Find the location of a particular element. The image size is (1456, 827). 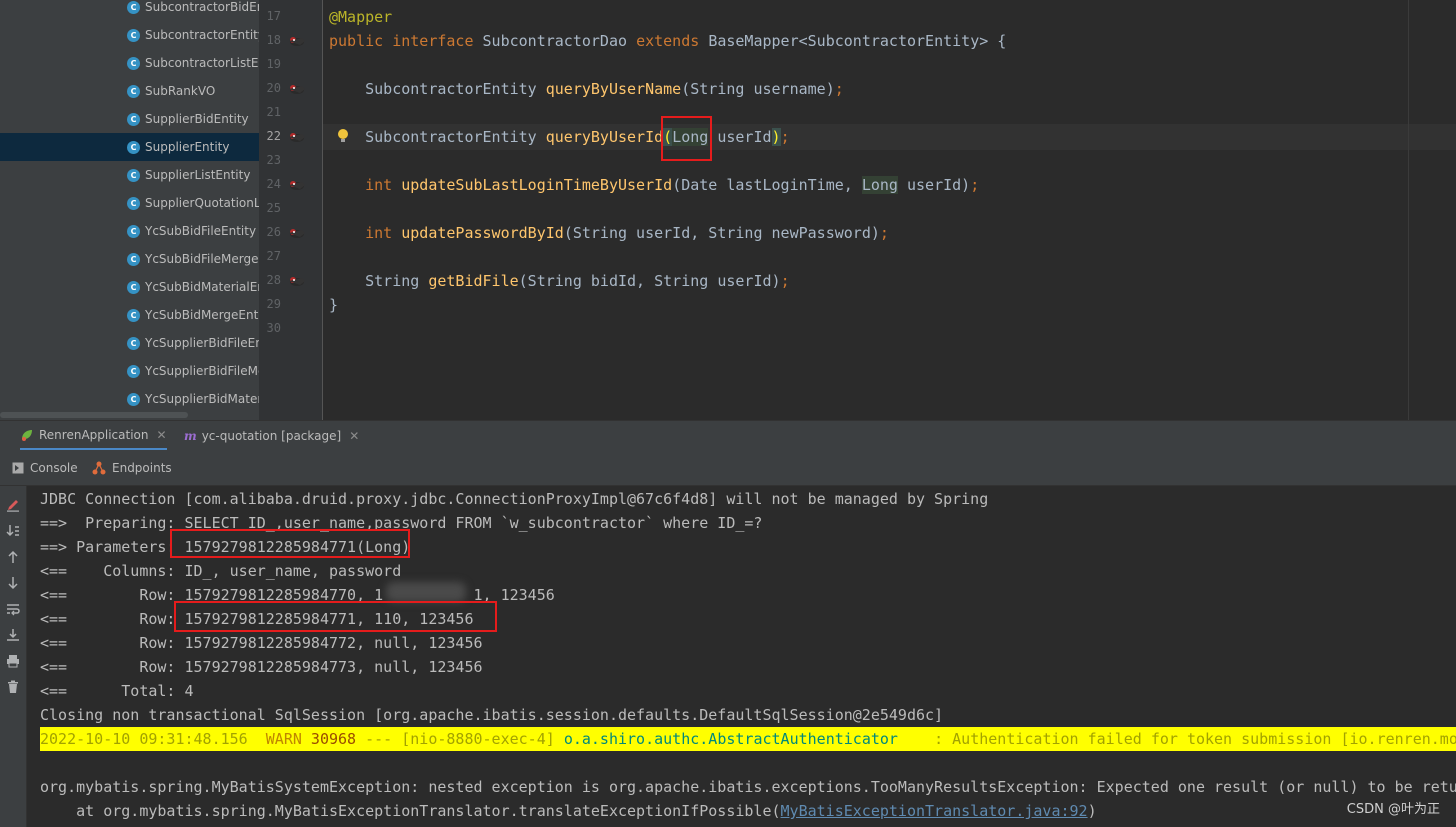

method-params: (String userId, String newPassword) is located at coordinates (721, 233).